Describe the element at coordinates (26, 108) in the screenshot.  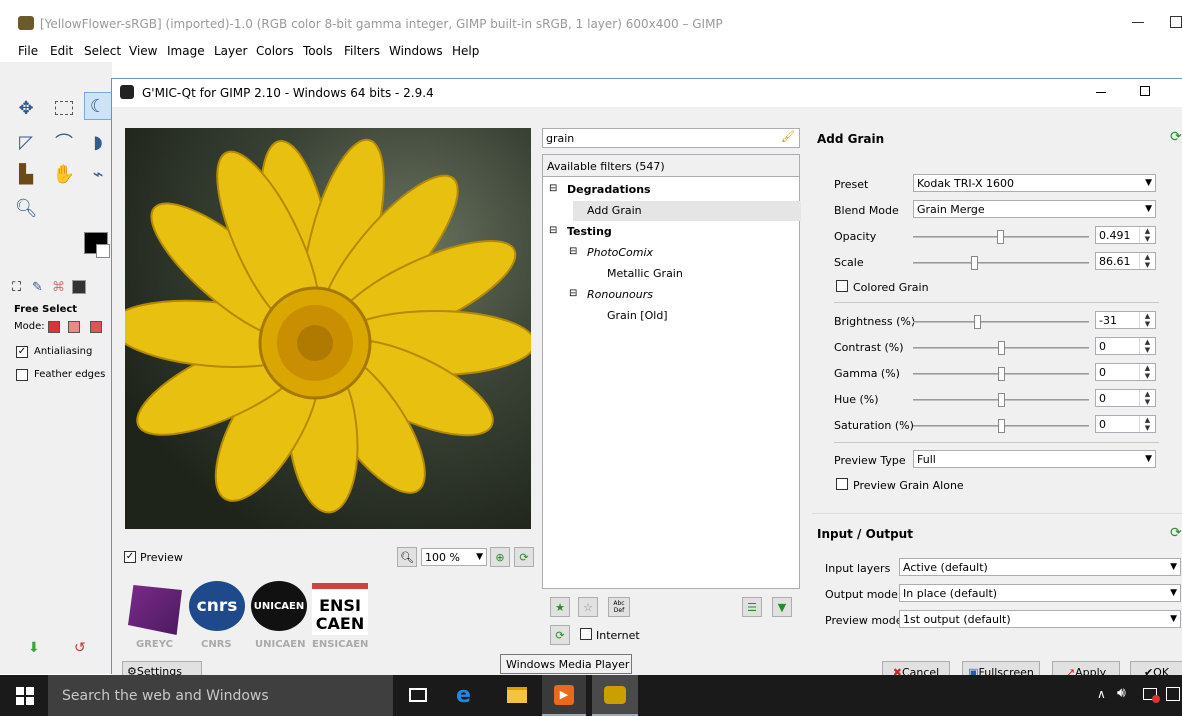
I see `move-tool-icon: ✥` at that location.